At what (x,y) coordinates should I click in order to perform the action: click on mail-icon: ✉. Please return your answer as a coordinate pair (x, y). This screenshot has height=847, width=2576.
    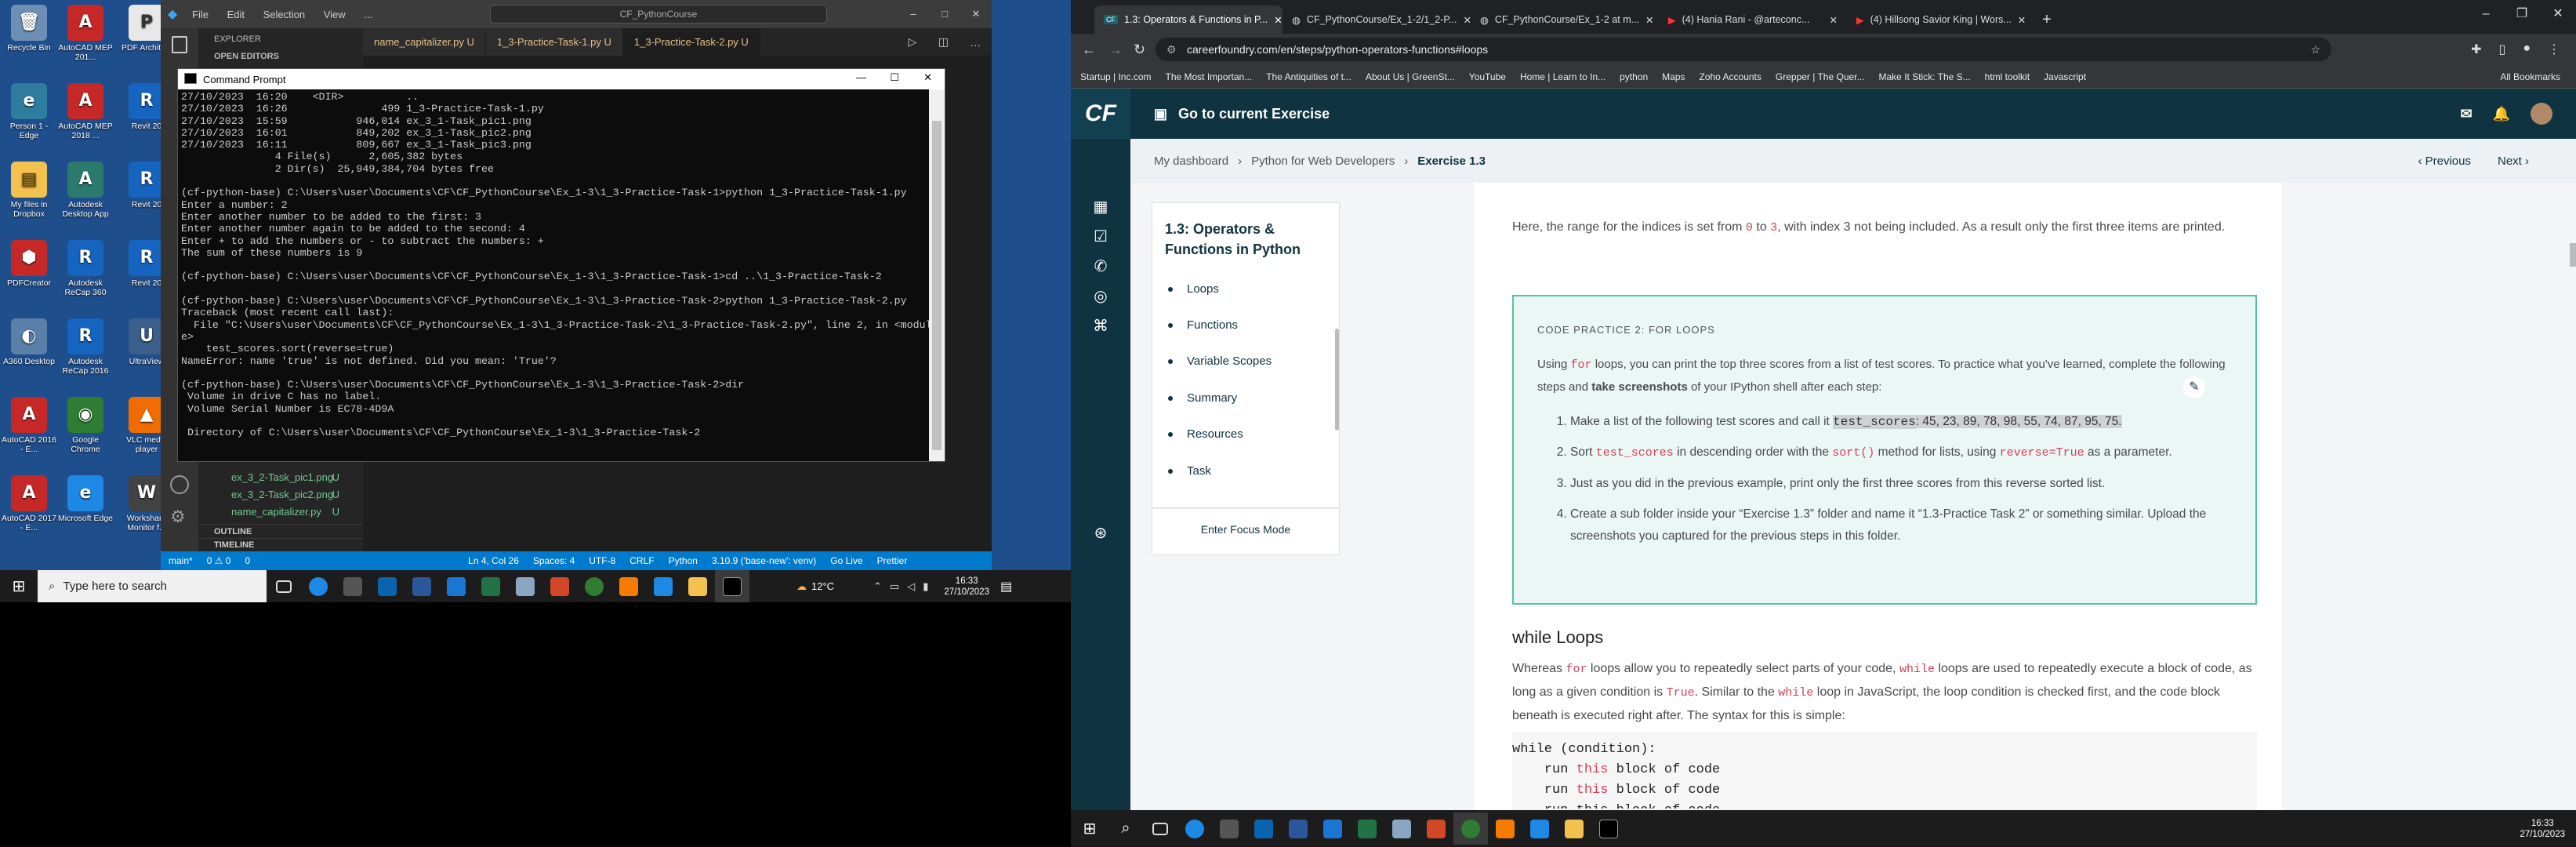
    Looking at the image, I should click on (2466, 114).